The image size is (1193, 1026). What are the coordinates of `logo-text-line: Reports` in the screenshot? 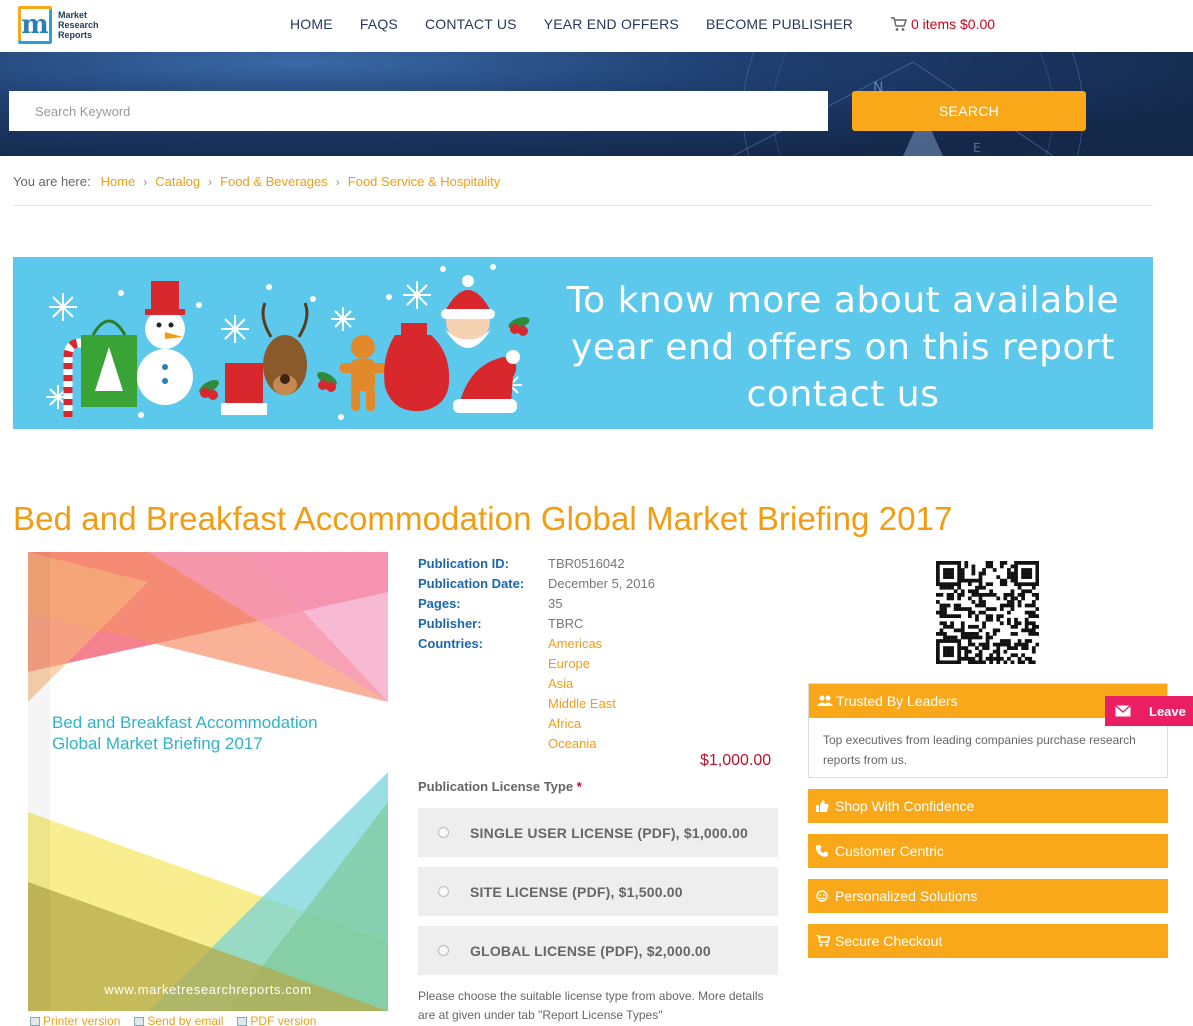 It's located at (75, 35).